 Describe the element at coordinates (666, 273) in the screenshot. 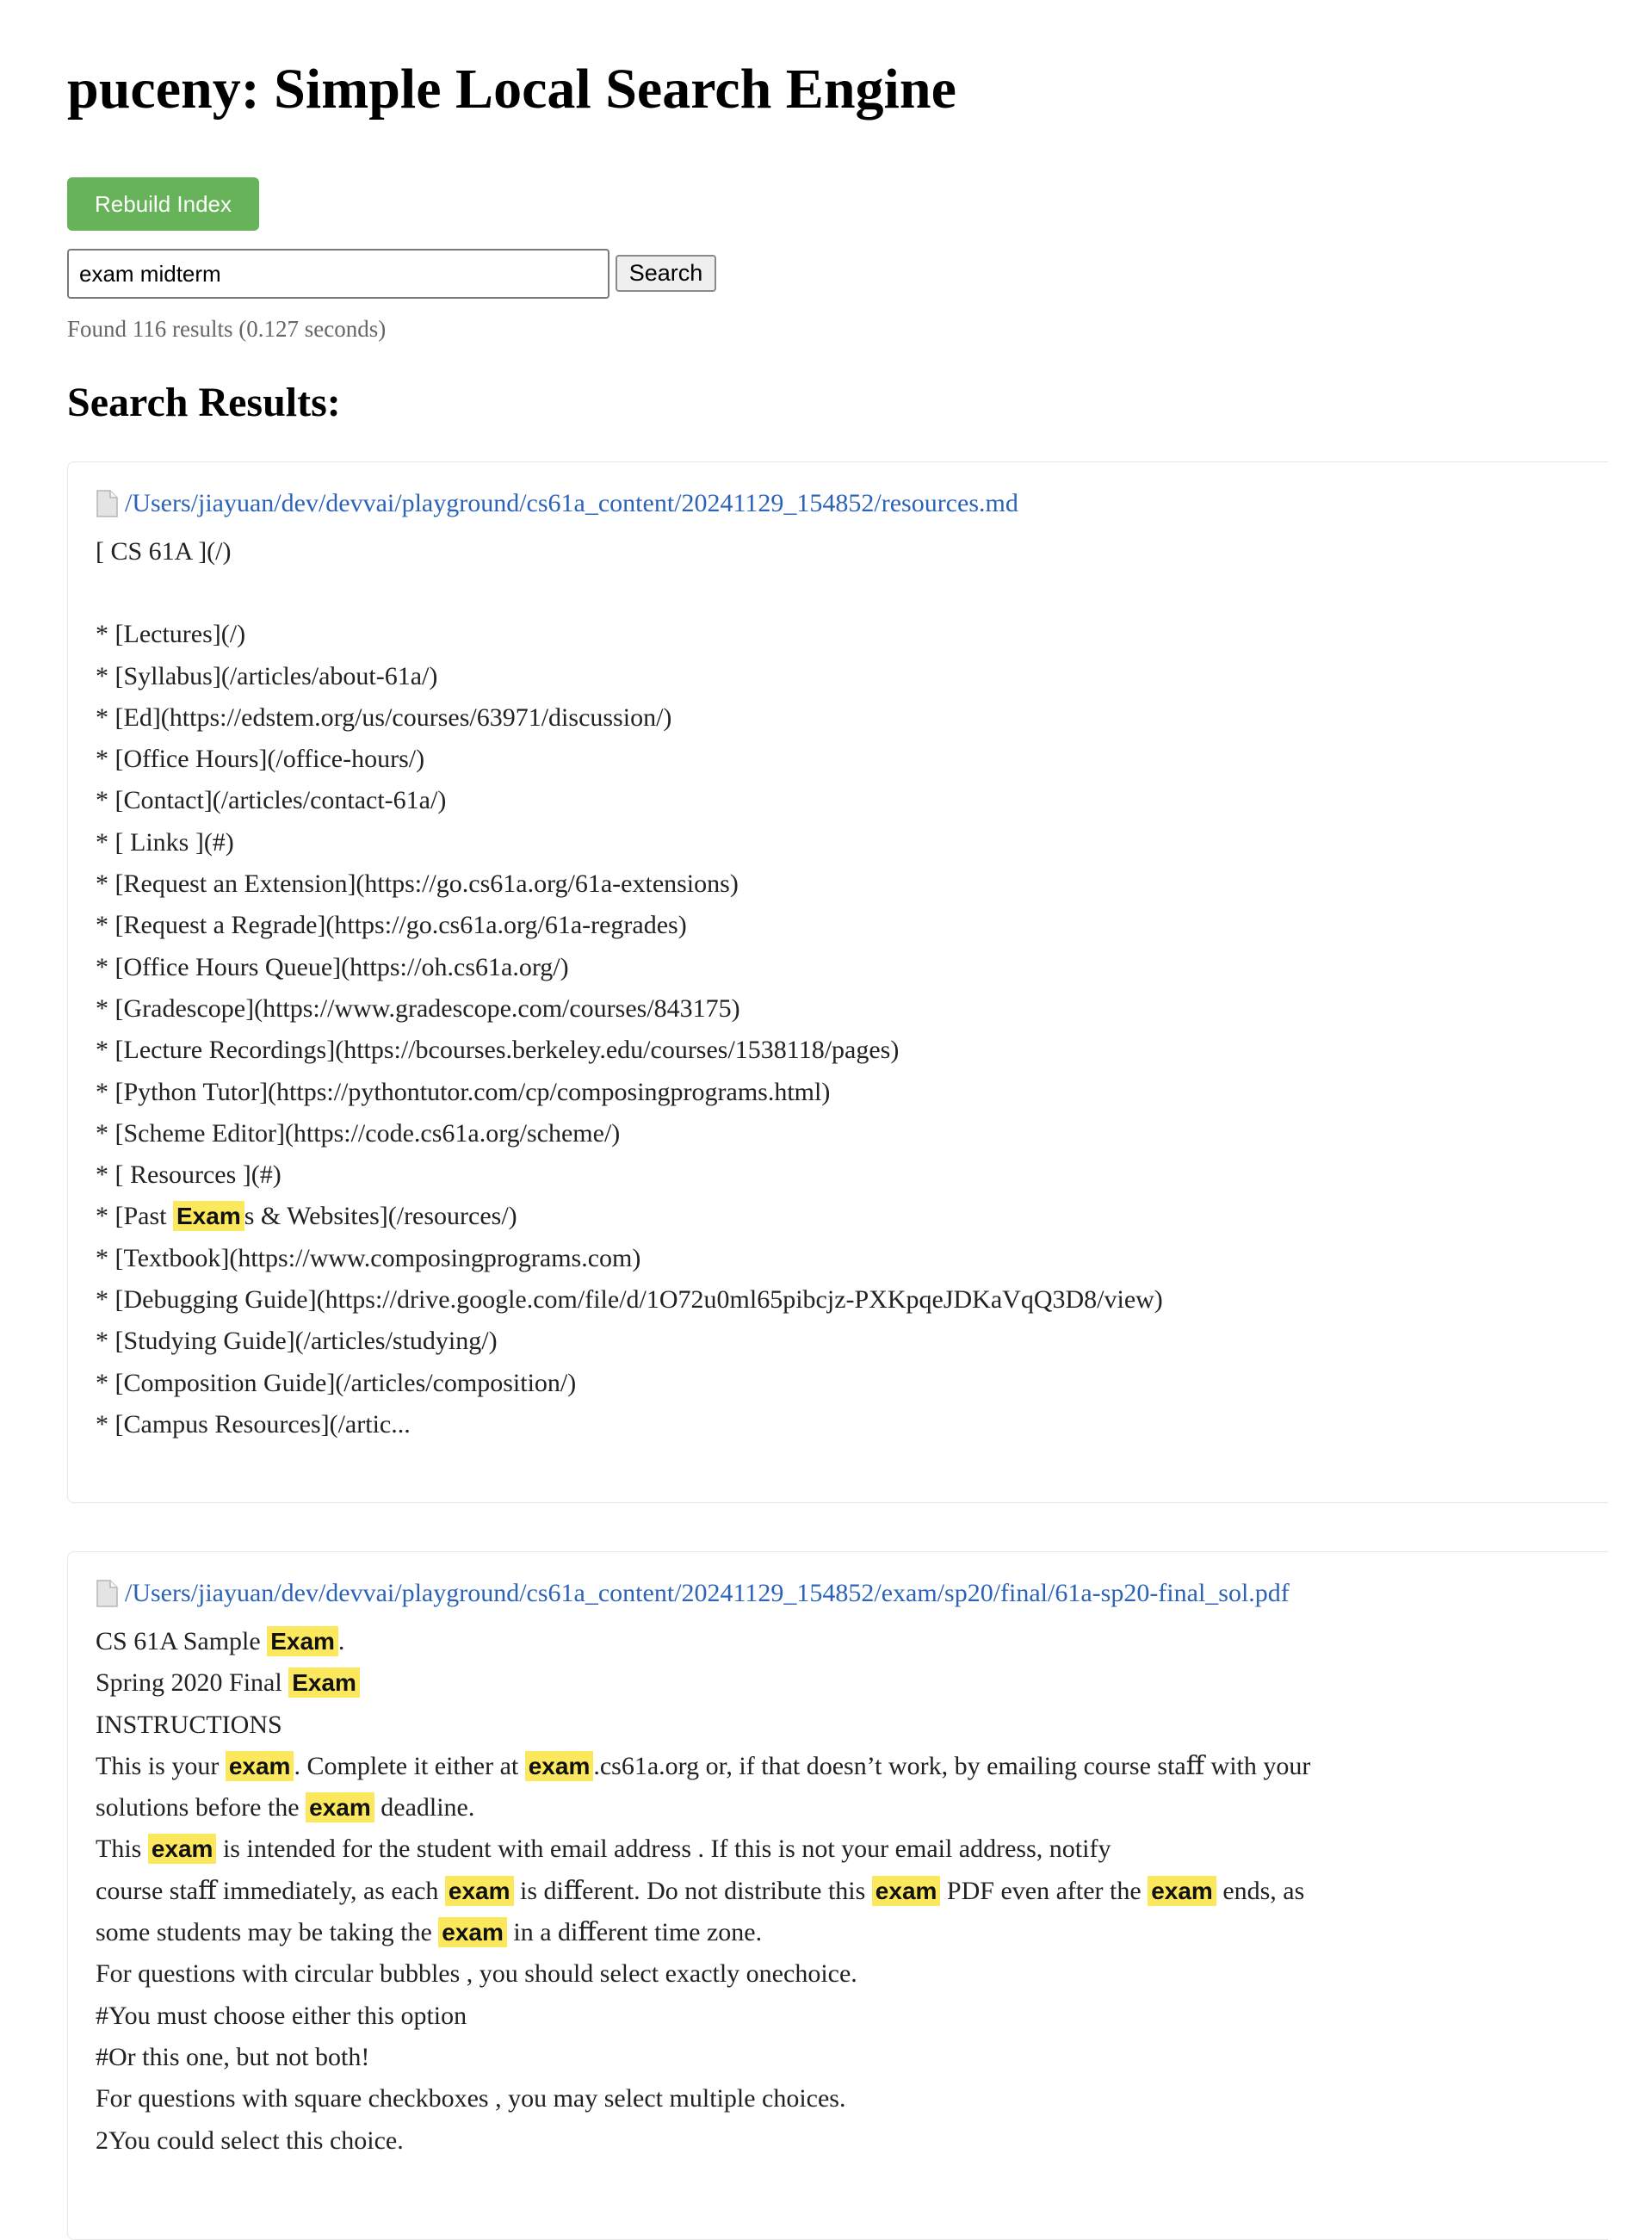

I see `search-button: Search` at that location.